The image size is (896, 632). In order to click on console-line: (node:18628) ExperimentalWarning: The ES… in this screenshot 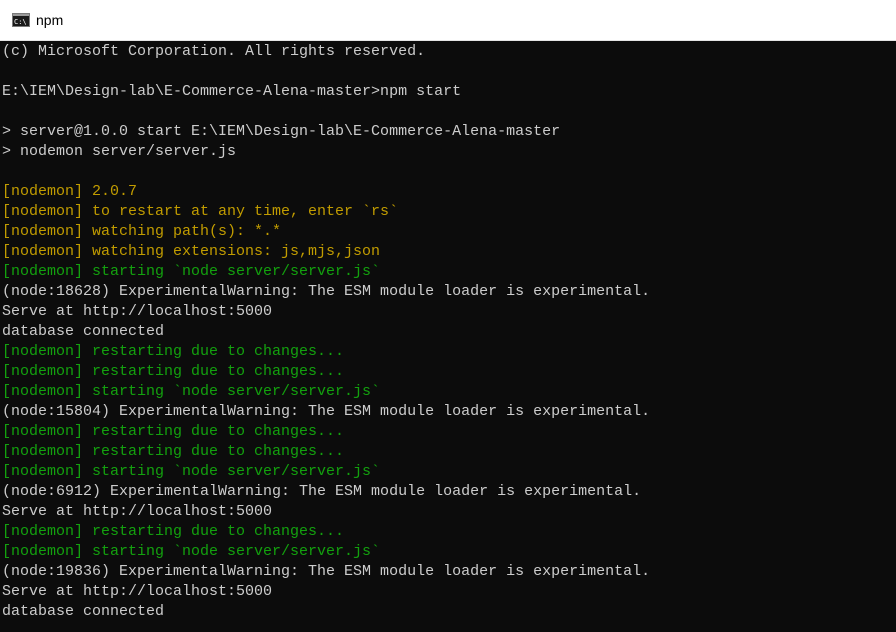, I will do `click(326, 291)`.